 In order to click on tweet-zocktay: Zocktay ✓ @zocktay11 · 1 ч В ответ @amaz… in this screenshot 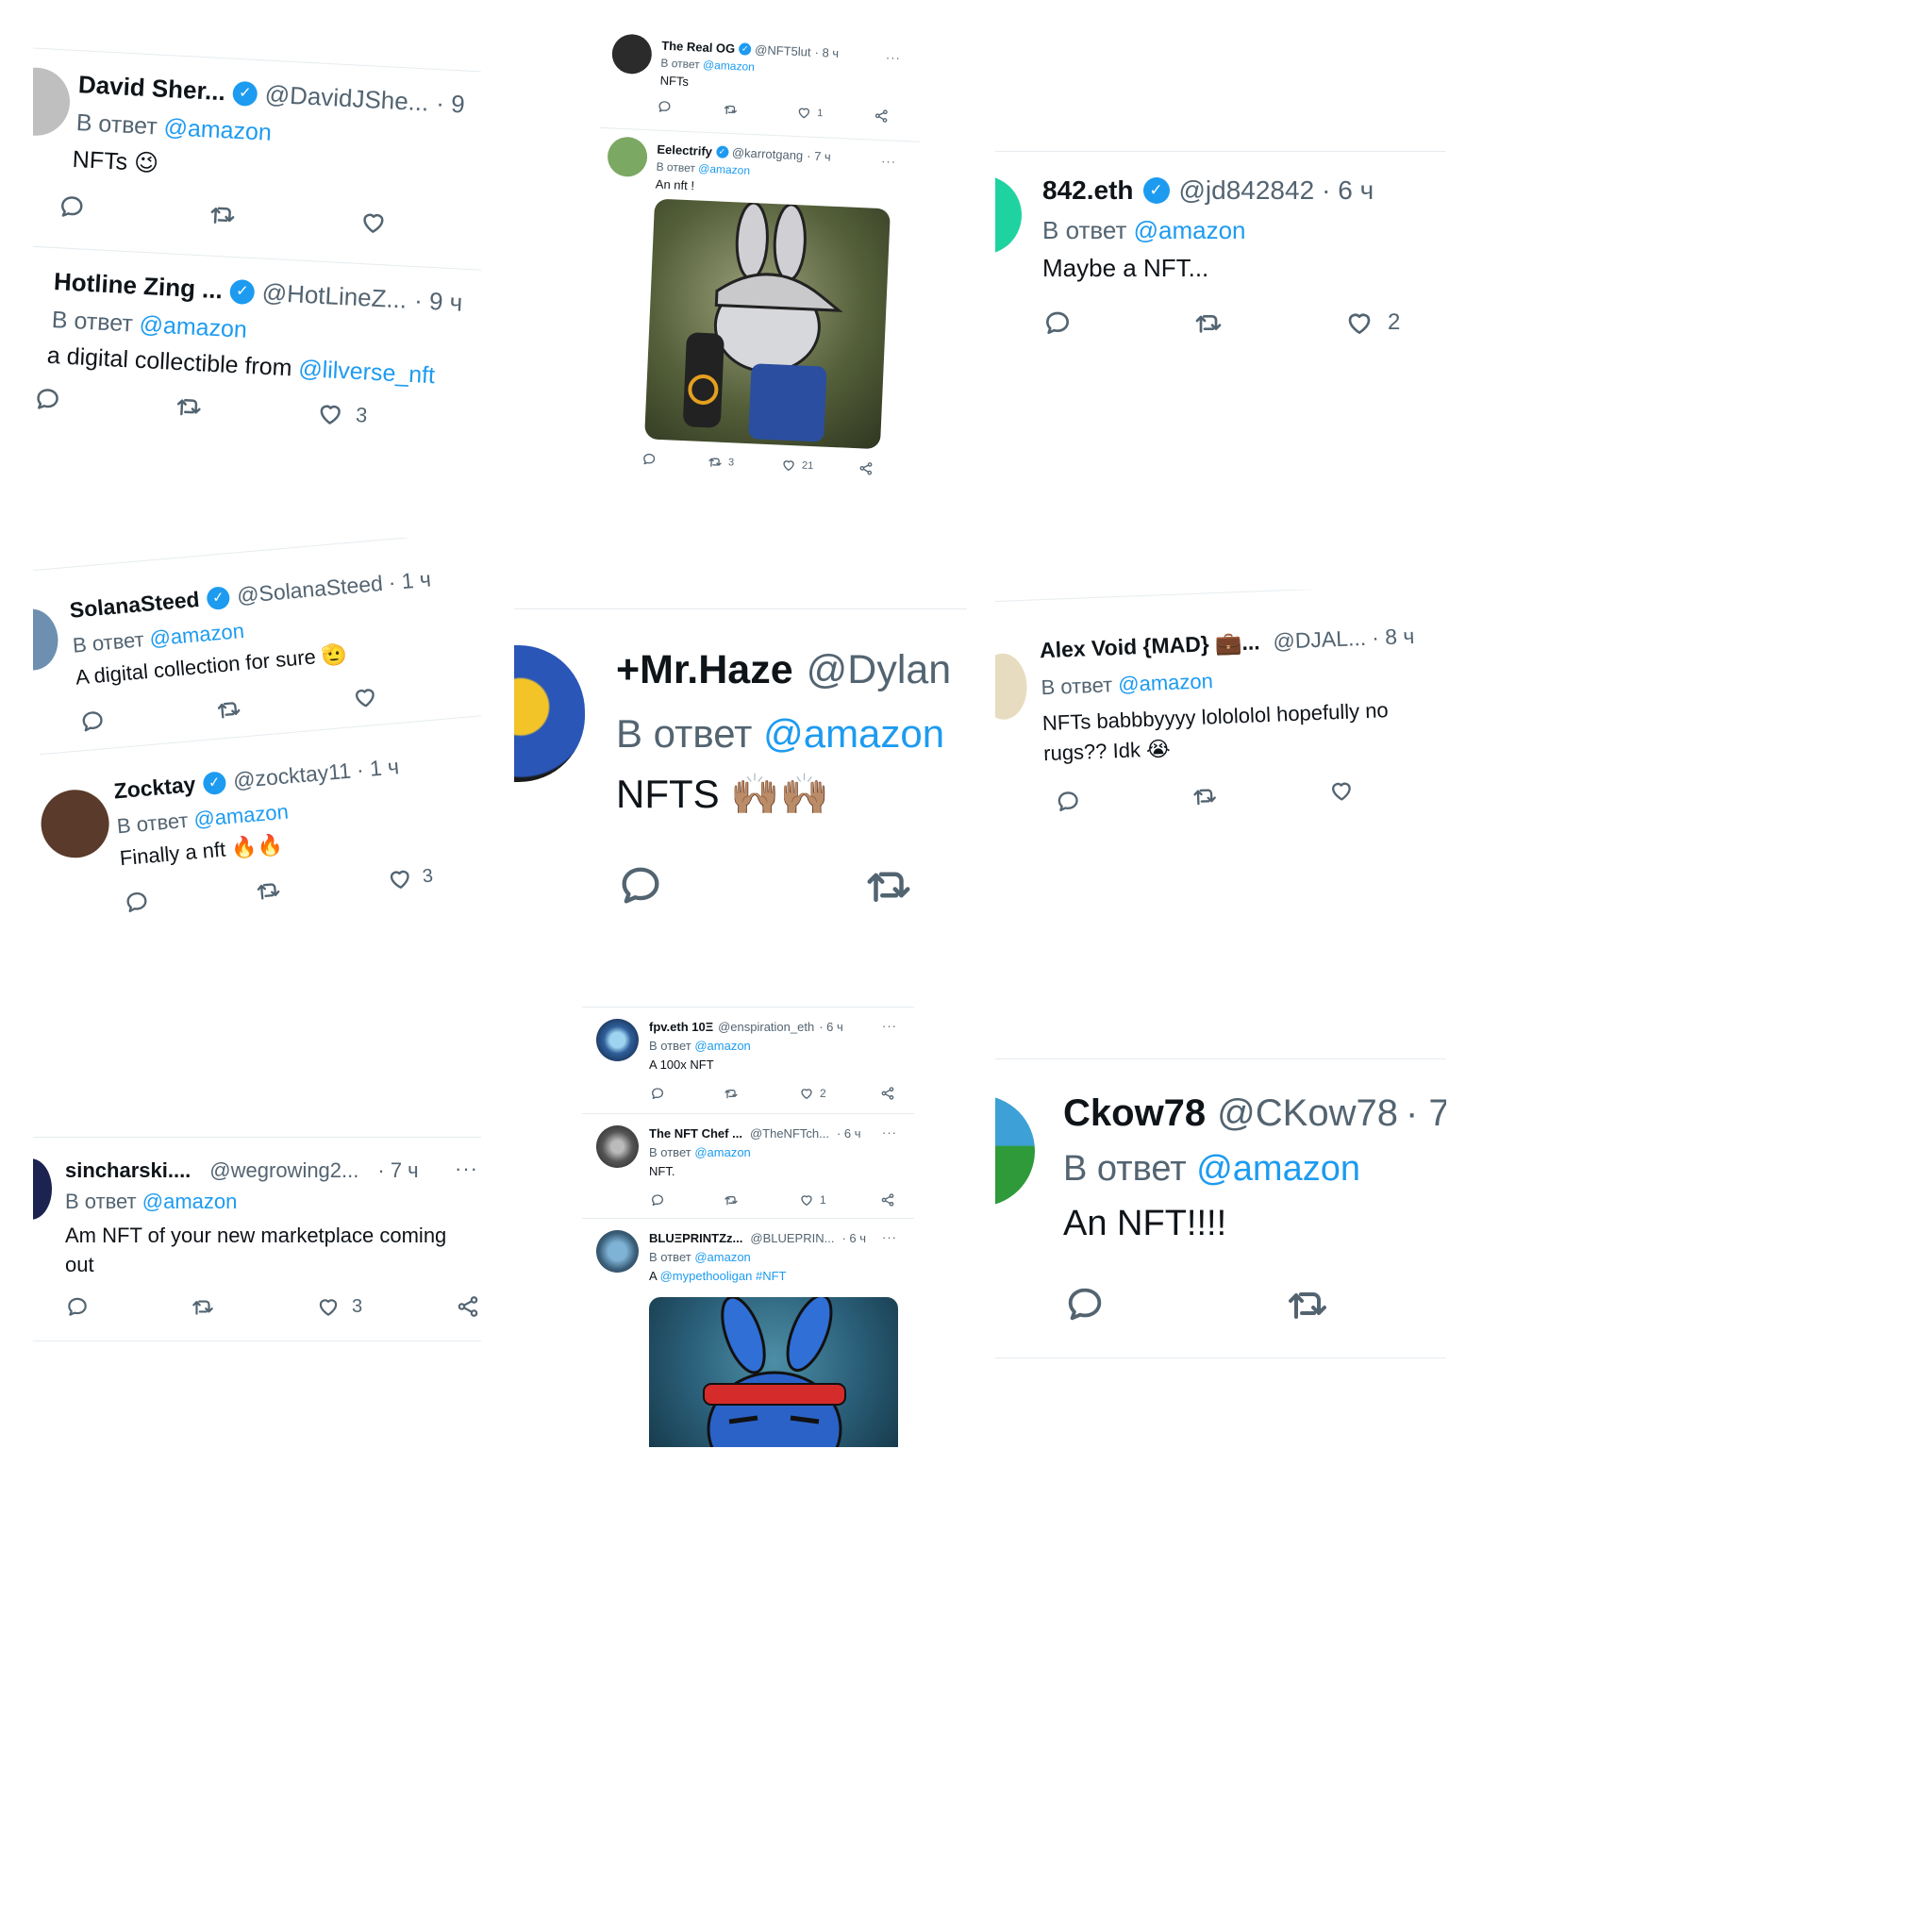, I will do `click(260, 832)`.